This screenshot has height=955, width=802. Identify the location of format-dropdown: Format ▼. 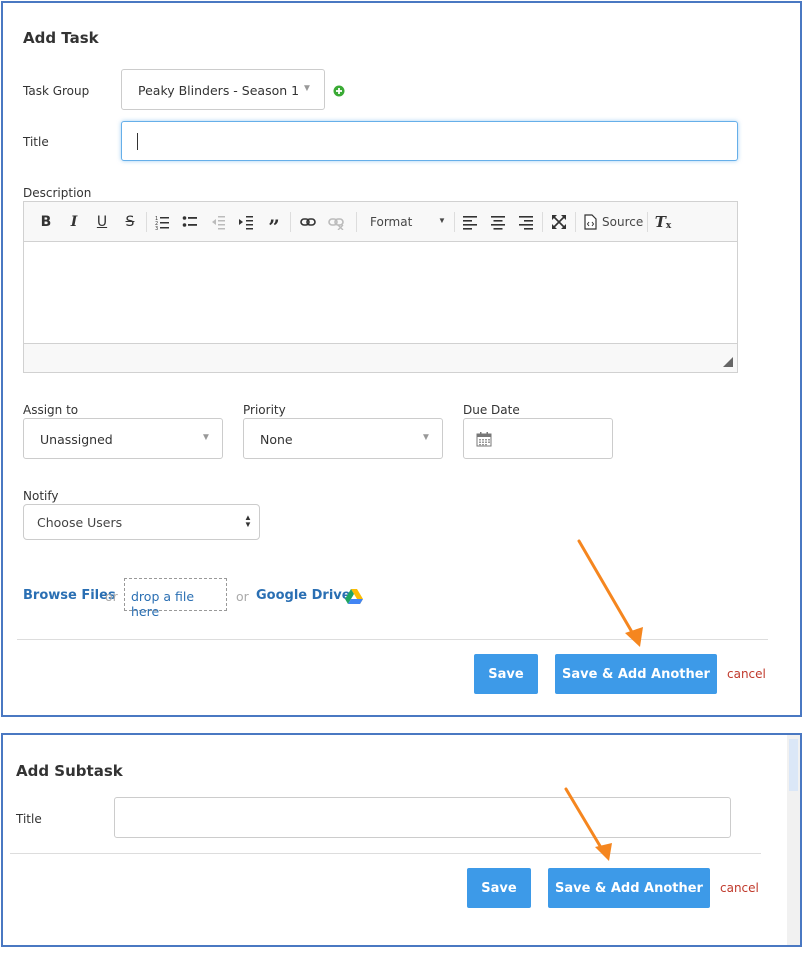
(406, 222).